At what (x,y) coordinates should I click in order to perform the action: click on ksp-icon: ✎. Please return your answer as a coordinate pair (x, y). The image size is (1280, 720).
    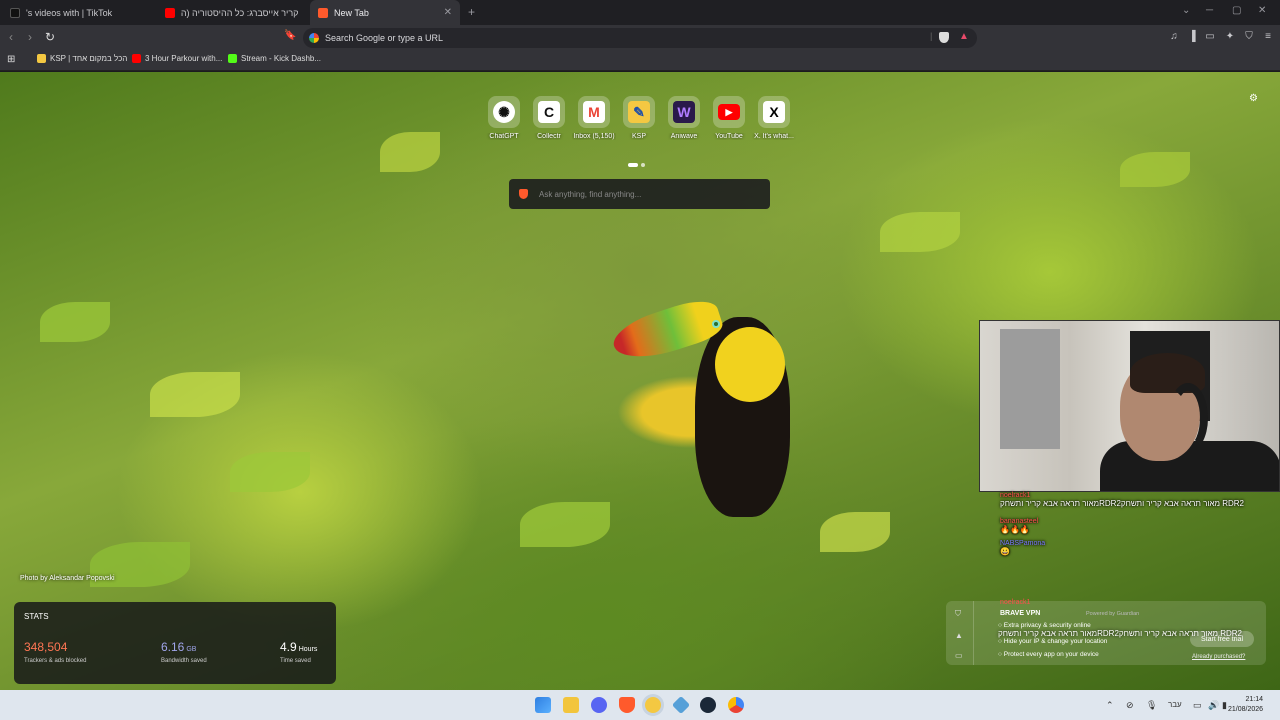
    Looking at the image, I should click on (639, 112).